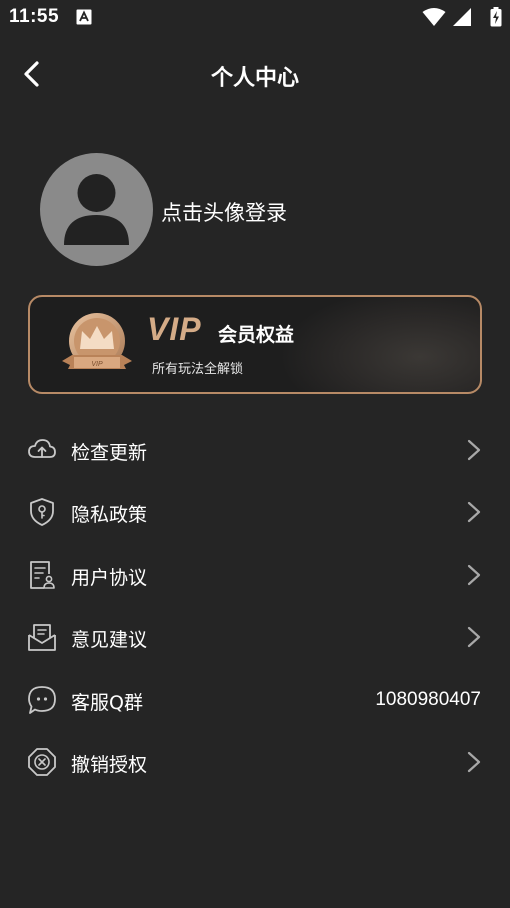 The height and width of the screenshot is (908, 510). Describe the element at coordinates (255, 450) in the screenshot. I see `menu-item-check-update: 检查更新` at that location.